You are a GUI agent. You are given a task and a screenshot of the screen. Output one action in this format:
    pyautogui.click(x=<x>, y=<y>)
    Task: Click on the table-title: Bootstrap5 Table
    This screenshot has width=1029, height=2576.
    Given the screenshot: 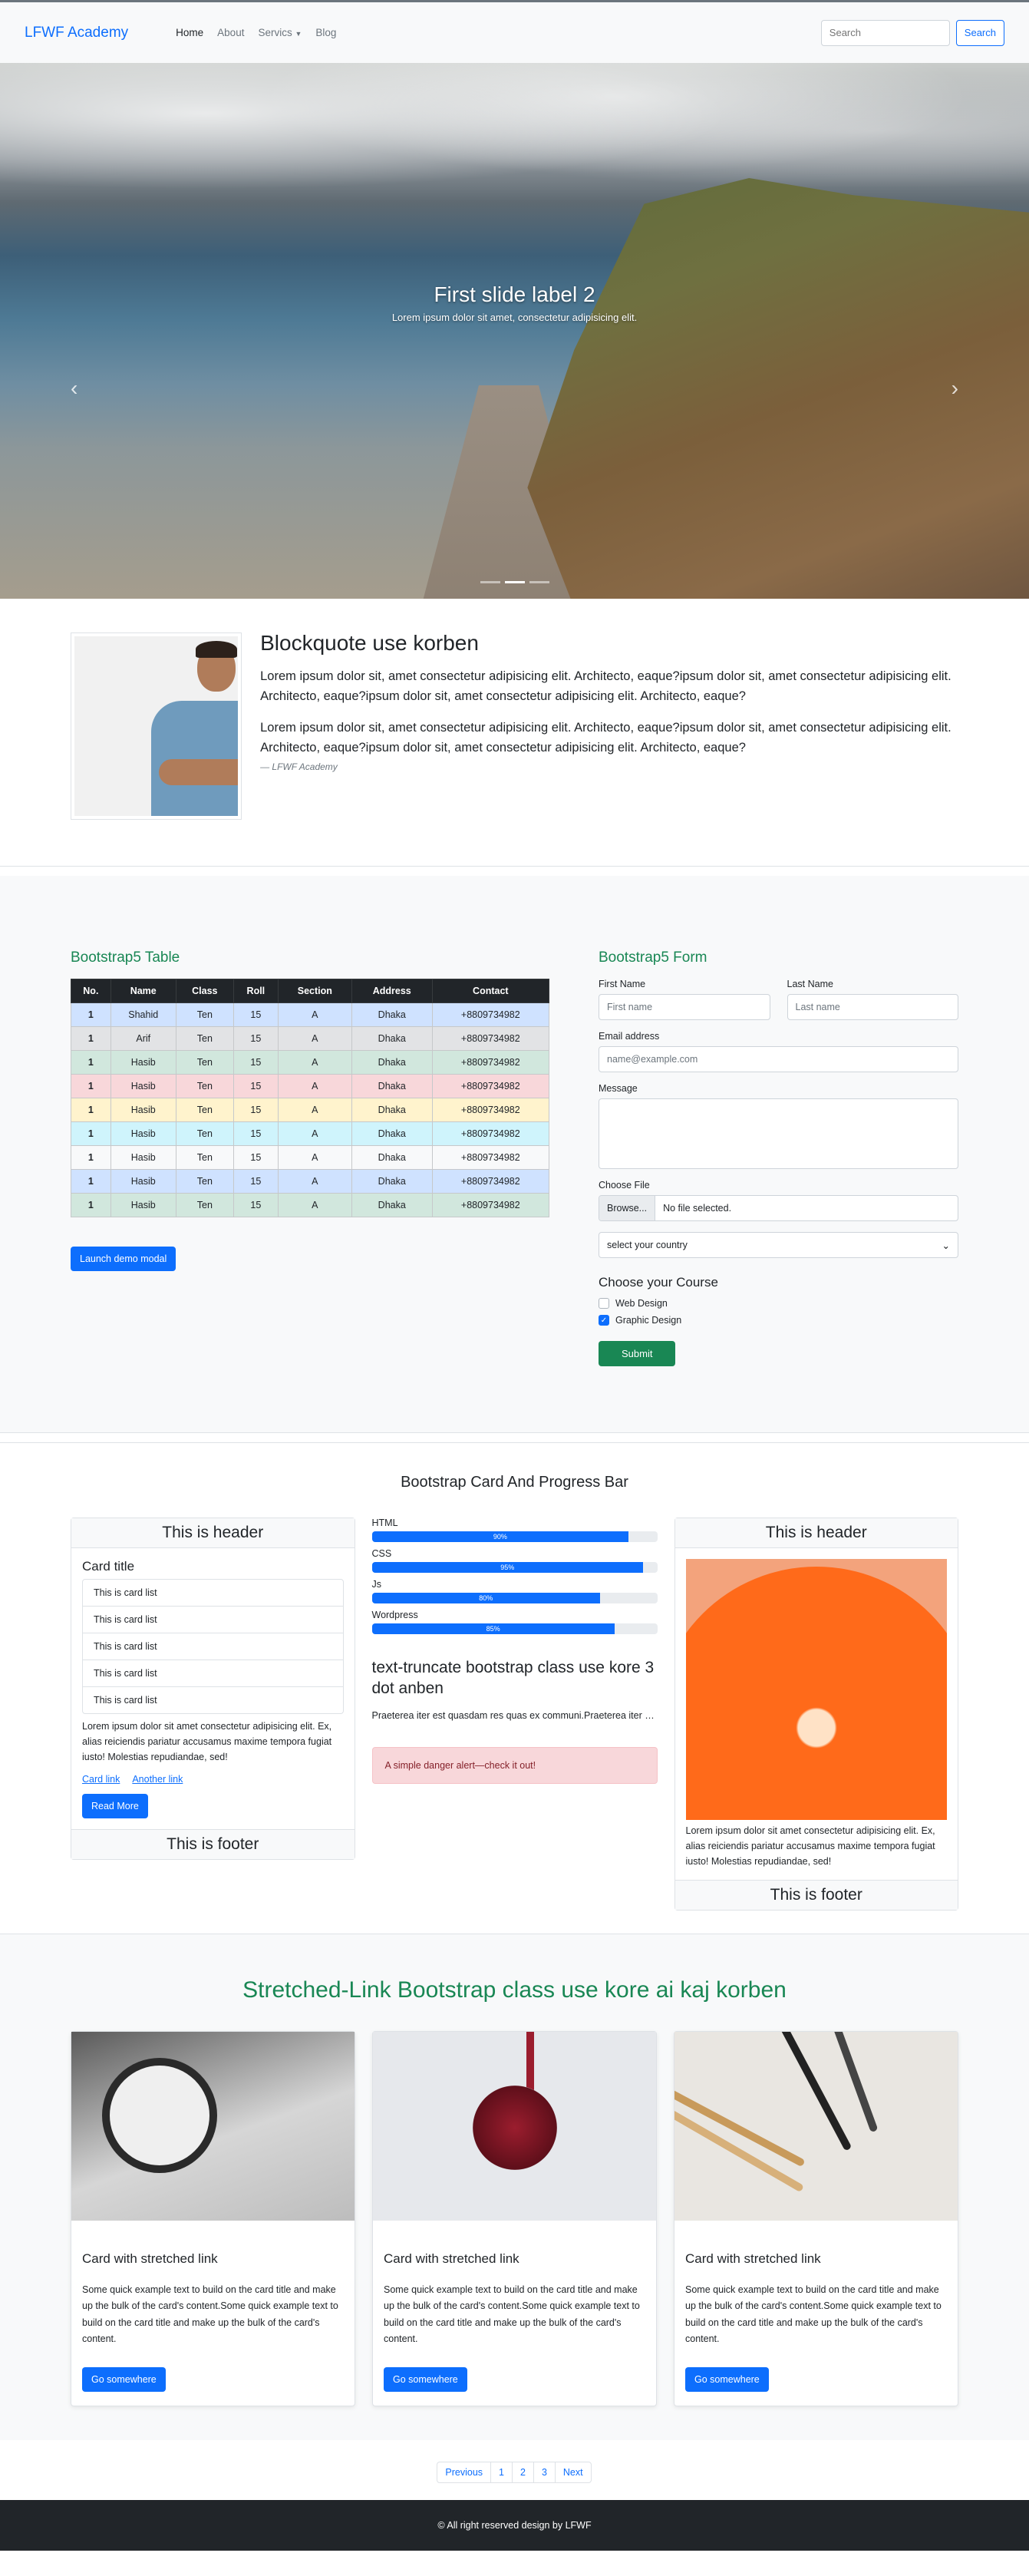 What is the action you would take?
    pyautogui.click(x=126, y=957)
    